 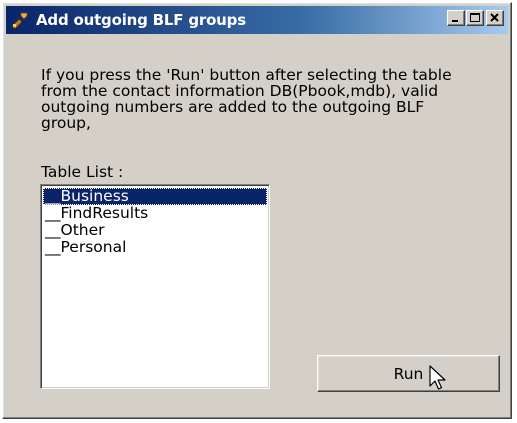 What do you see at coordinates (456, 18) in the screenshot?
I see `minimize-icon` at bounding box center [456, 18].